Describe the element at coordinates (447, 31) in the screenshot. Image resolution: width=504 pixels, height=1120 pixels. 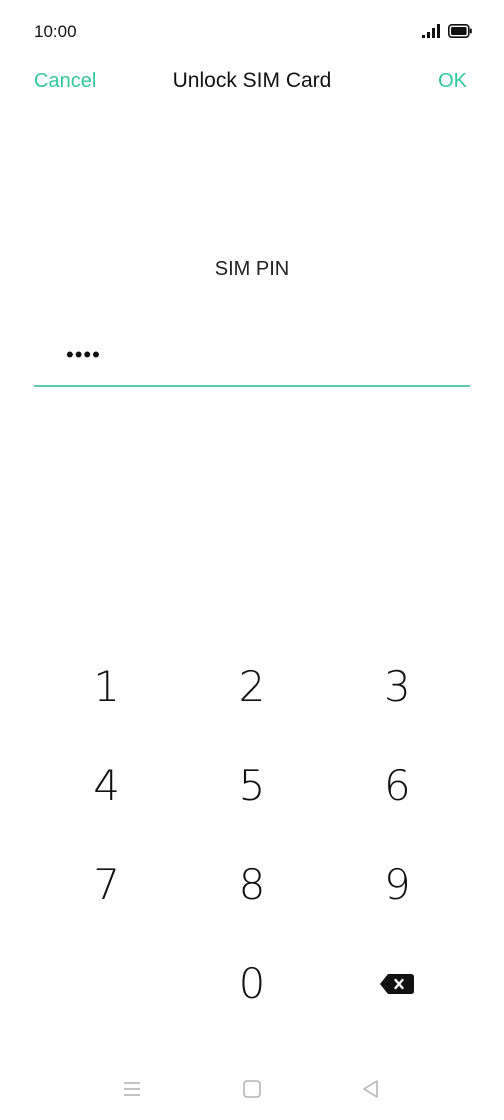
I see `status-icons` at that location.